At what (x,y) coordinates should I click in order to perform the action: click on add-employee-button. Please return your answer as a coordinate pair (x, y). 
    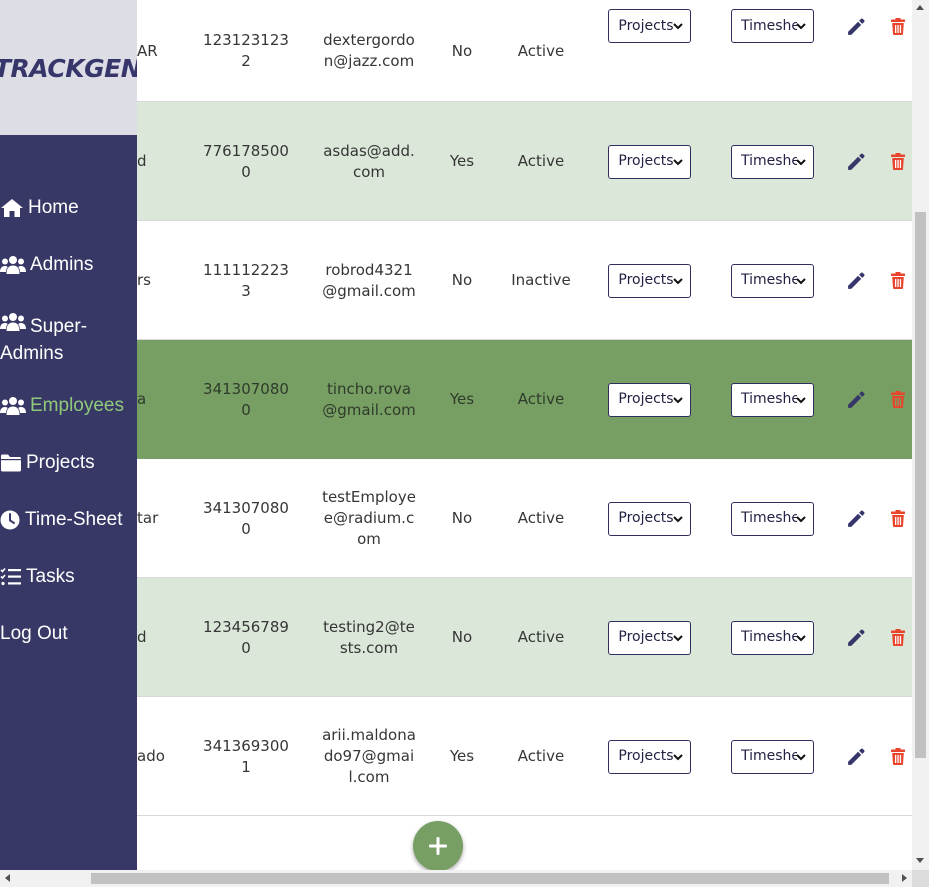
    Looking at the image, I should click on (438, 845).